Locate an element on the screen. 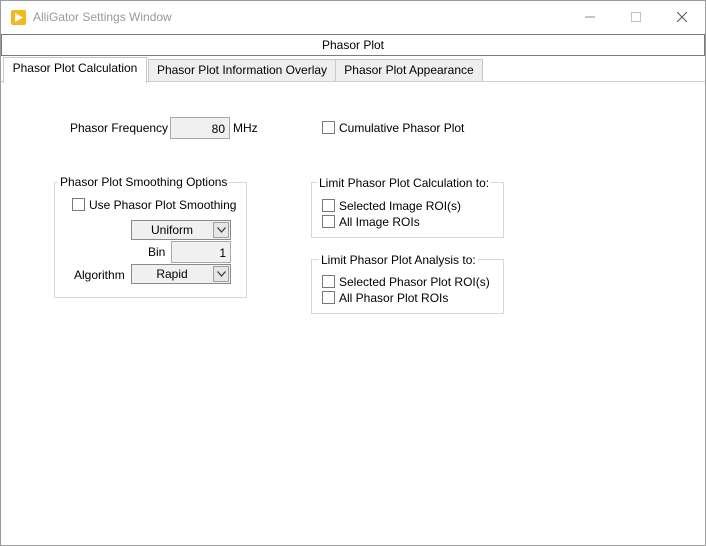 This screenshot has height=546, width=706. use-smoothing-checkbox is located at coordinates (78, 204).